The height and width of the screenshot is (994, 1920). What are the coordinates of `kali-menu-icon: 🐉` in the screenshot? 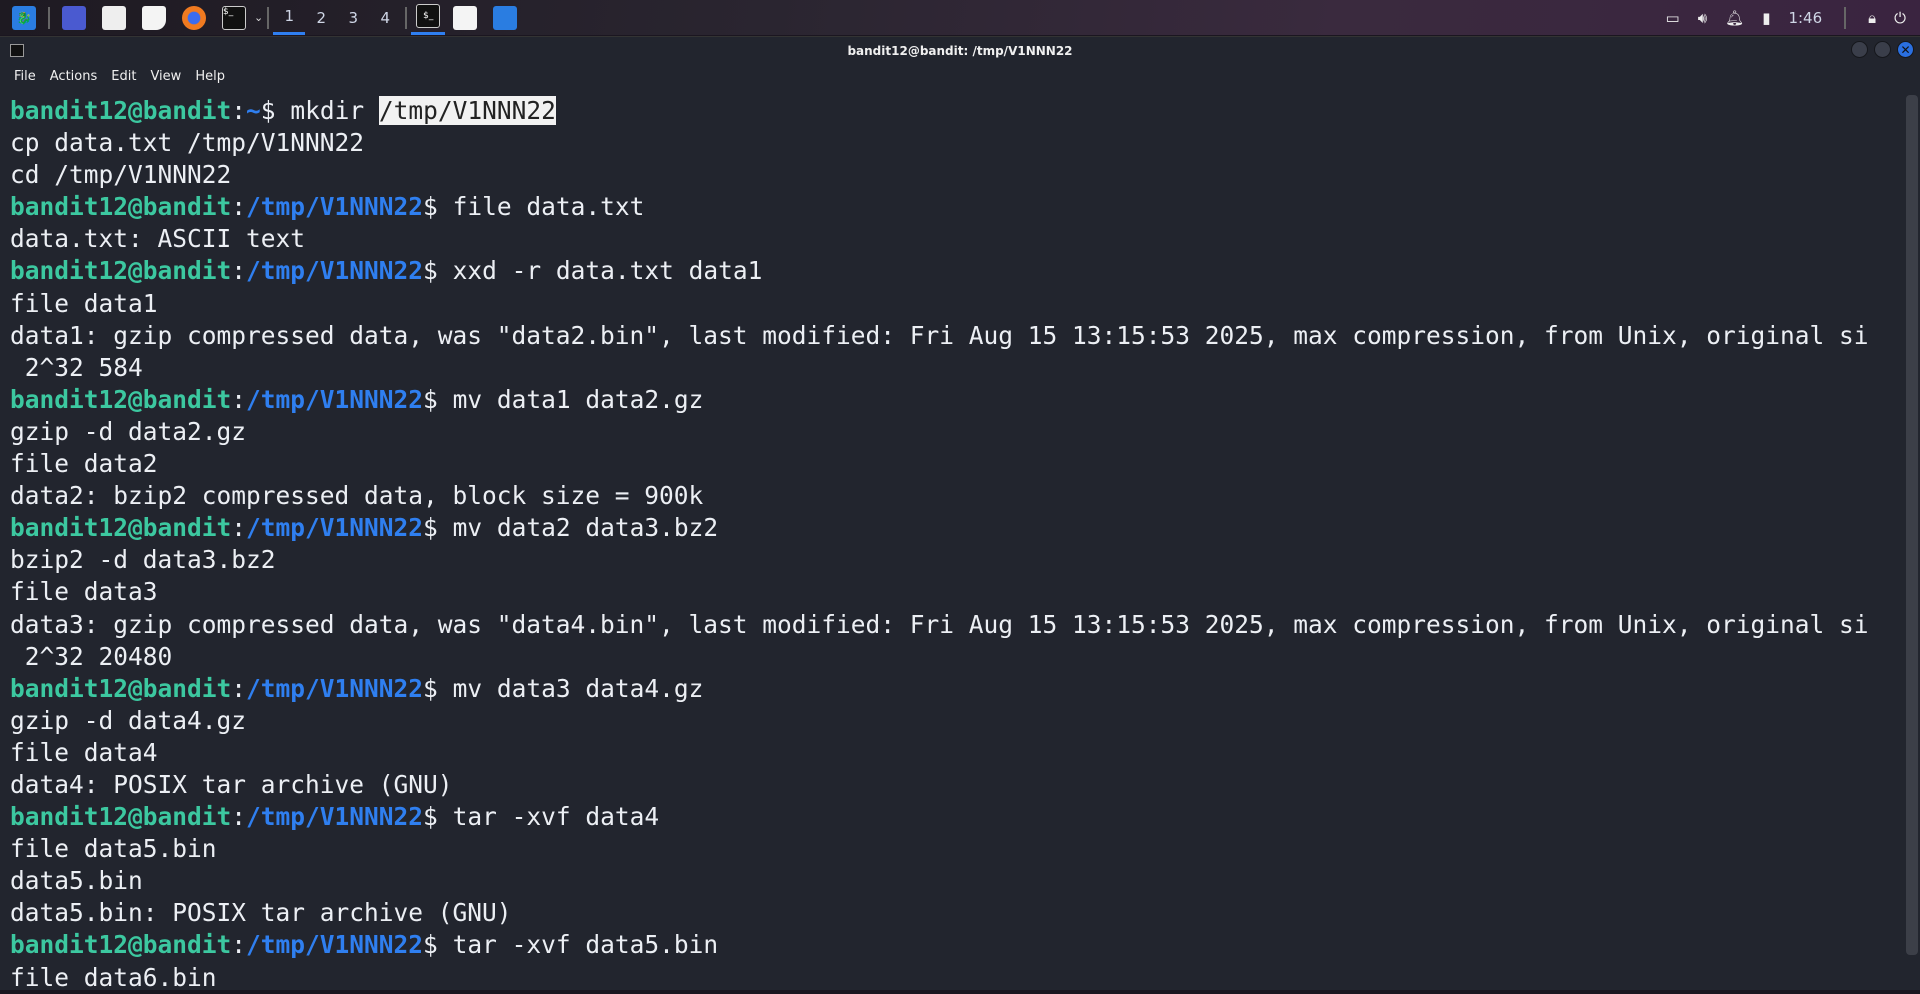 It's located at (24, 18).